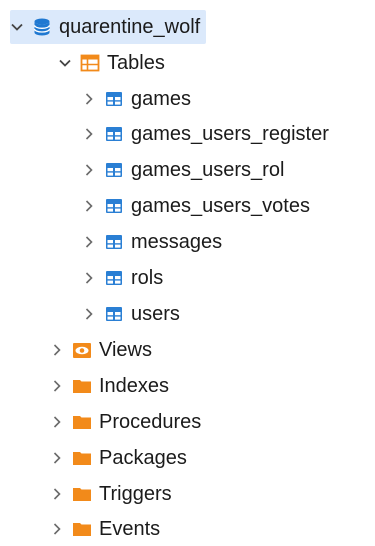  Describe the element at coordinates (136, 63) in the screenshot. I see `tables-folder-label: Tables` at that location.